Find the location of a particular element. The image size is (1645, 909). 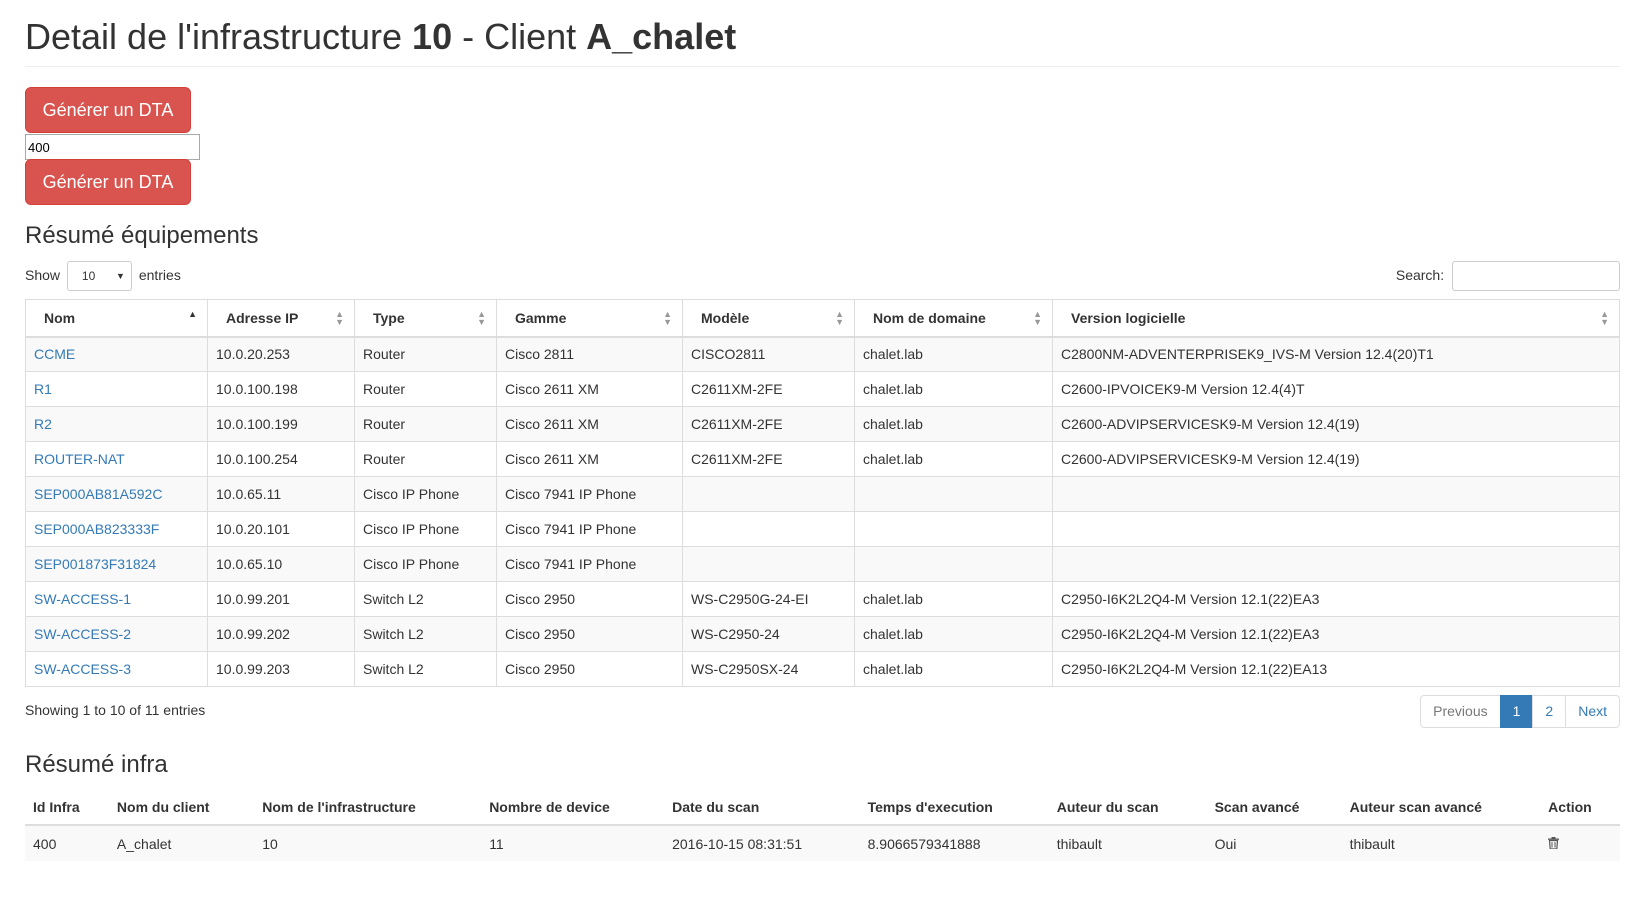

table-cell: SEP000AB81A592C is located at coordinates (116, 494).